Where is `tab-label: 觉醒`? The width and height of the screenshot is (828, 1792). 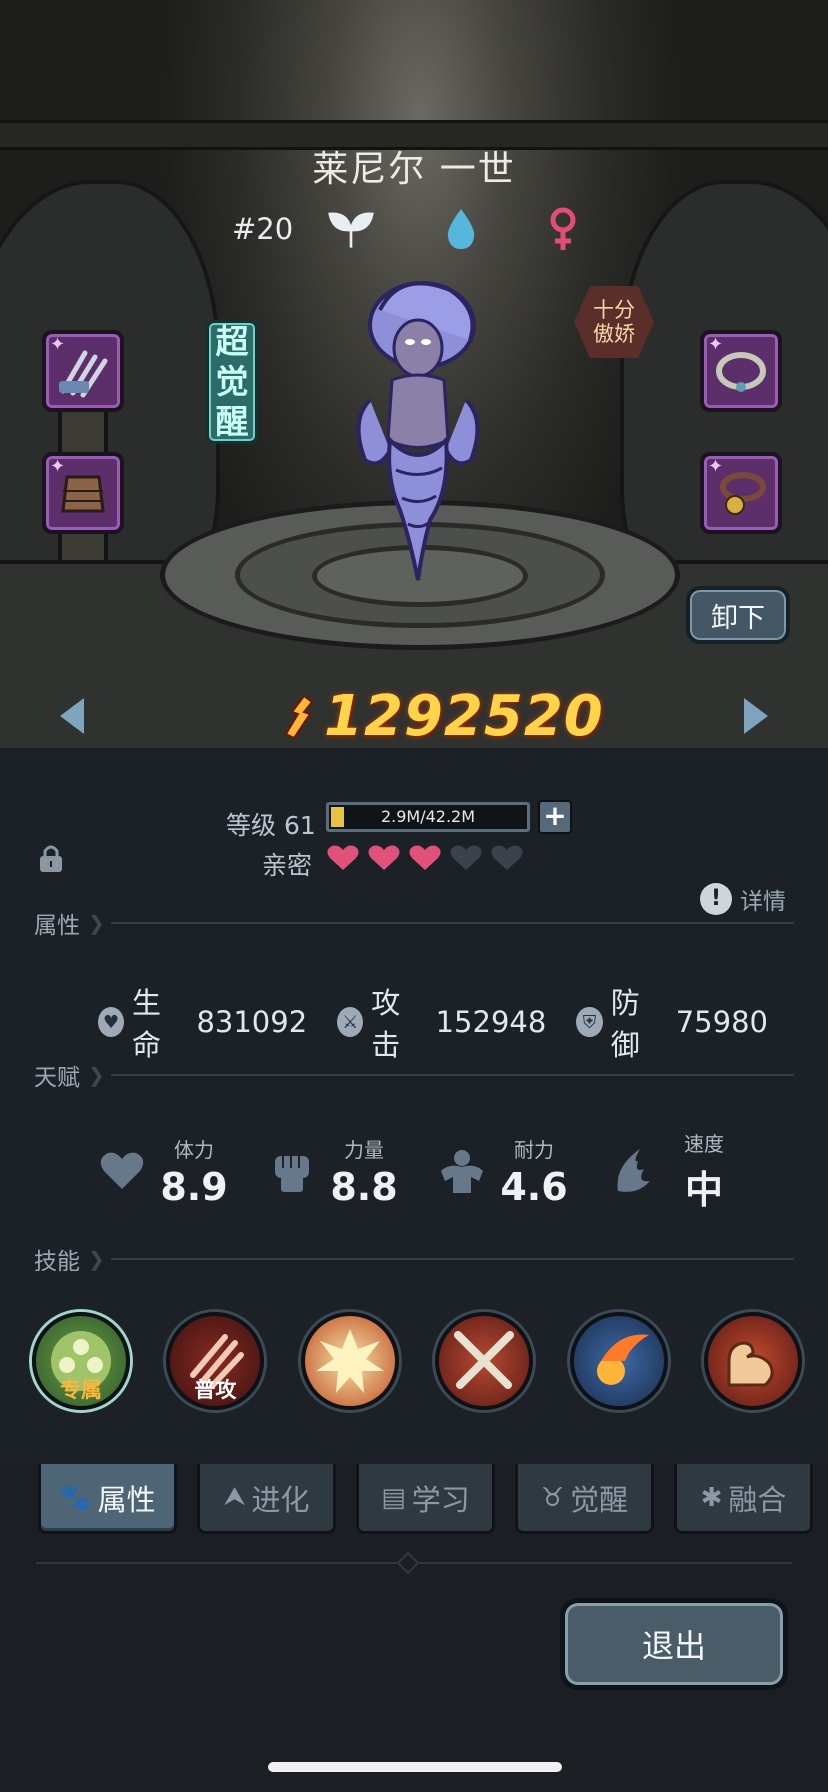 tab-label: 觉醒 is located at coordinates (599, 1499).